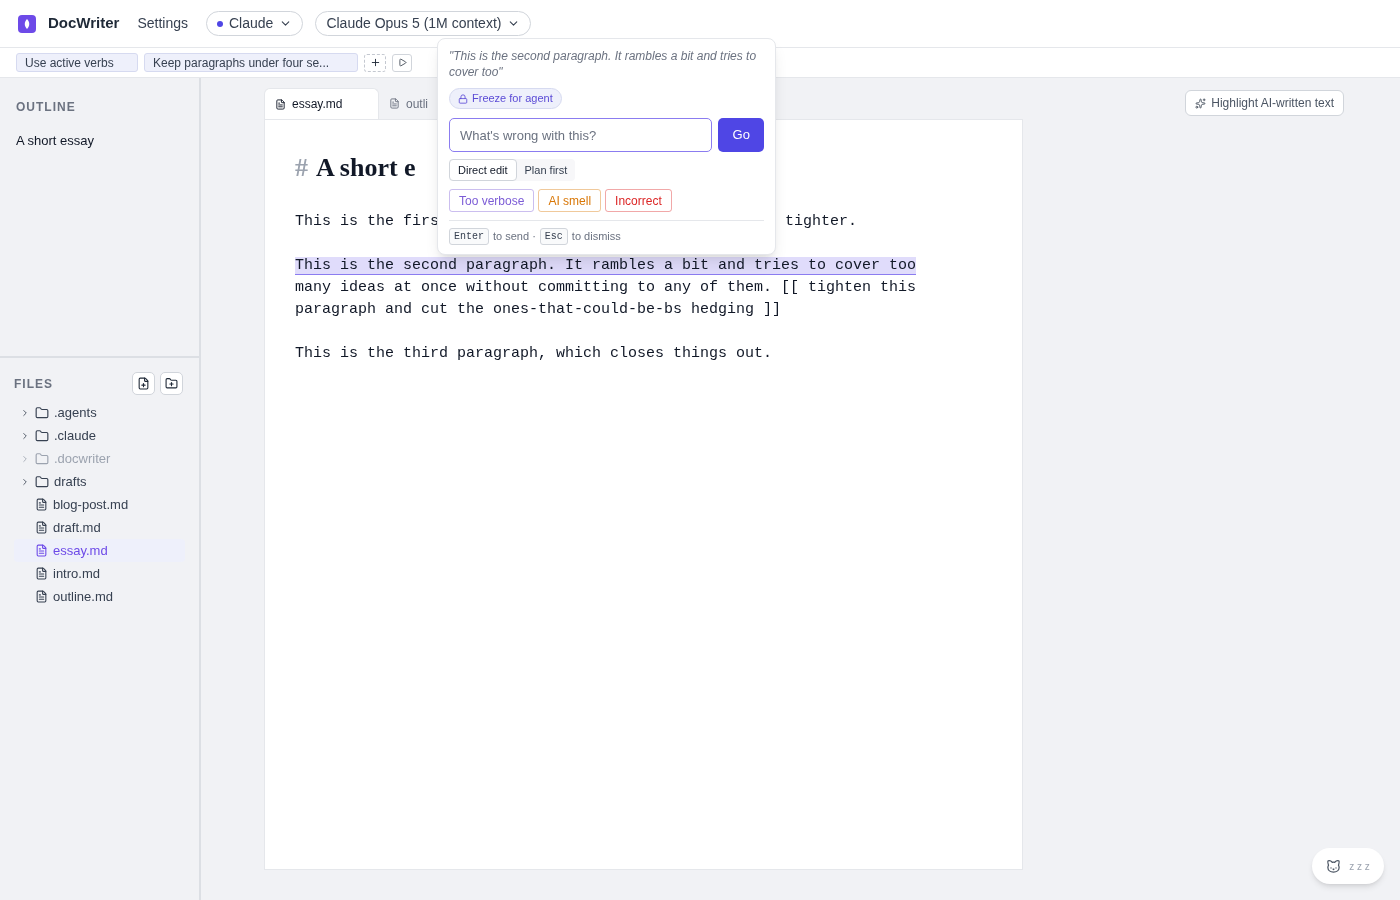  I want to click on play-icon, so click(402, 62).